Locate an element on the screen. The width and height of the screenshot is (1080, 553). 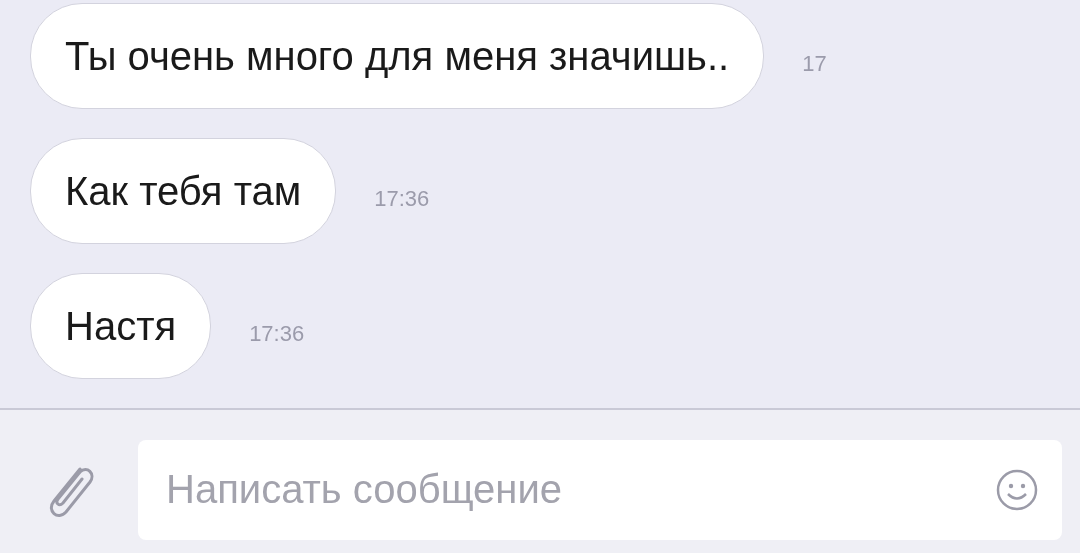
message-bubble: Как тебя там is located at coordinates (183, 191).